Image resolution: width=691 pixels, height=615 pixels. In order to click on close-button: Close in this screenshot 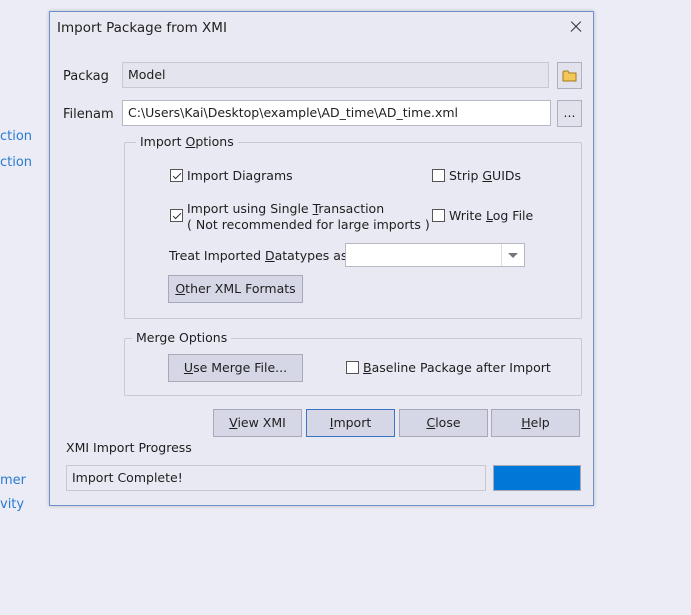, I will do `click(443, 423)`.